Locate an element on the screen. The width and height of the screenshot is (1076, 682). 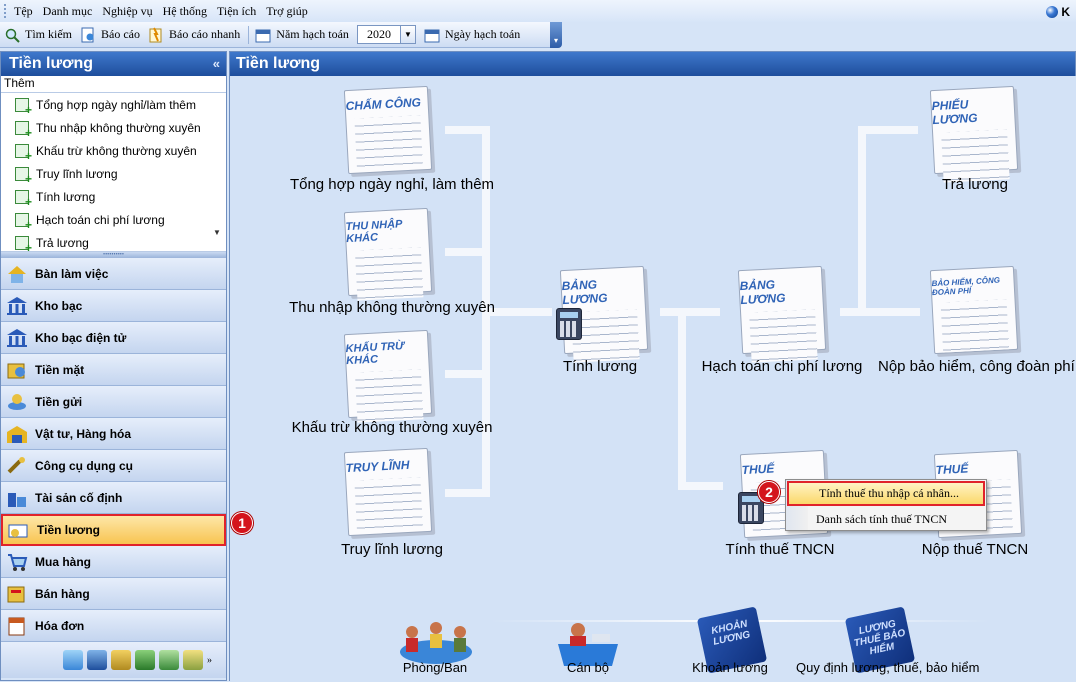
invoice-icon is located at coordinates (17, 626).